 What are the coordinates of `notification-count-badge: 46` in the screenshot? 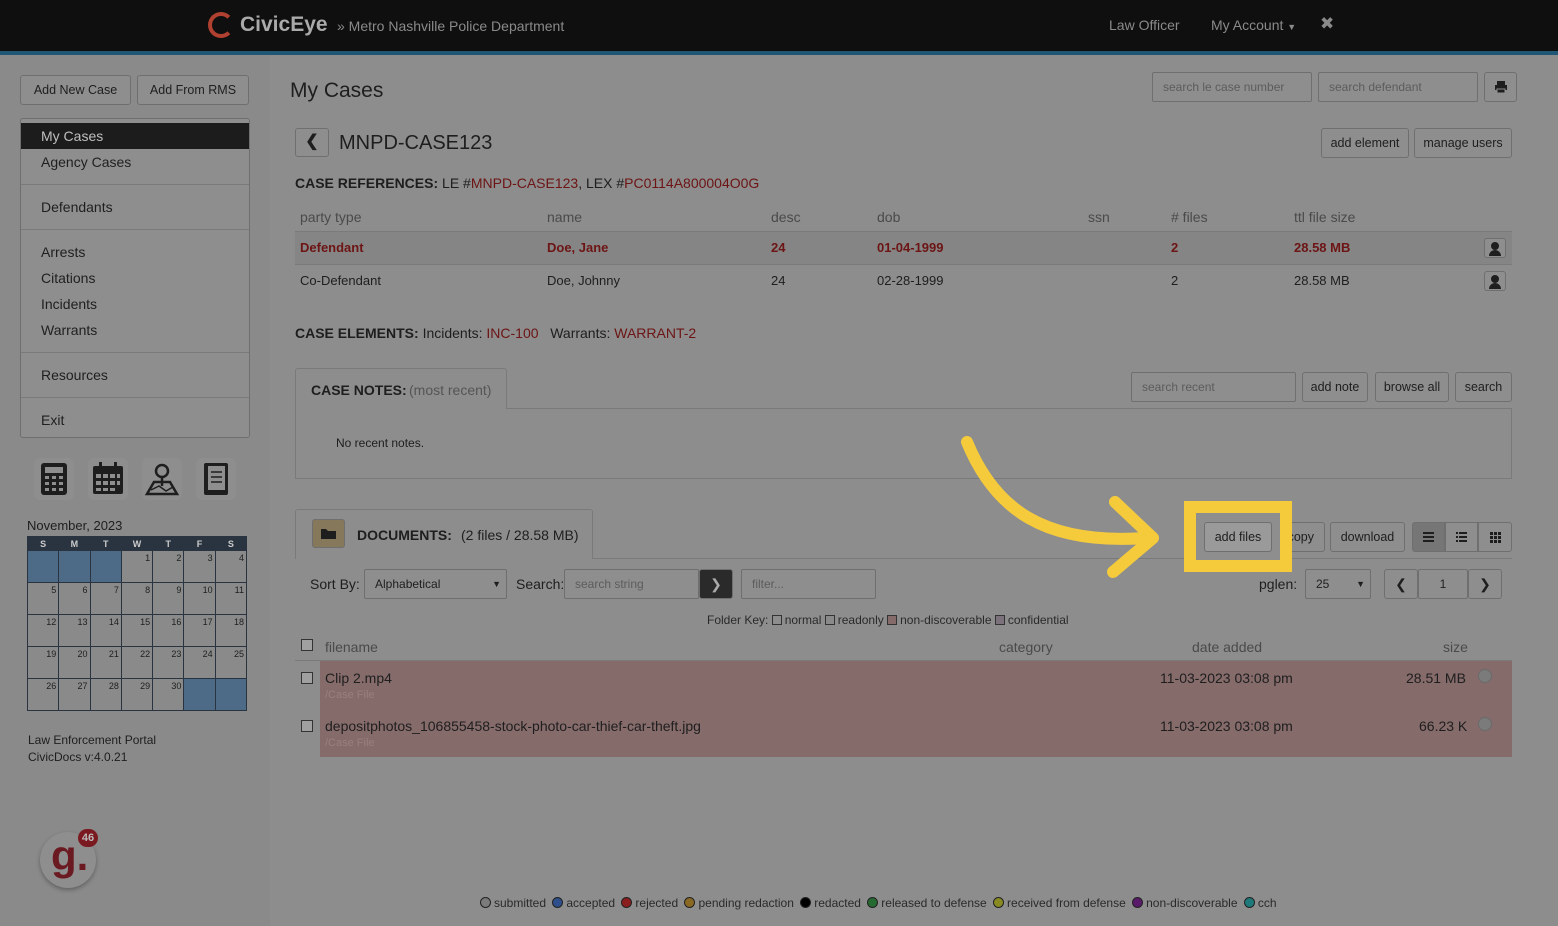 It's located at (88, 838).